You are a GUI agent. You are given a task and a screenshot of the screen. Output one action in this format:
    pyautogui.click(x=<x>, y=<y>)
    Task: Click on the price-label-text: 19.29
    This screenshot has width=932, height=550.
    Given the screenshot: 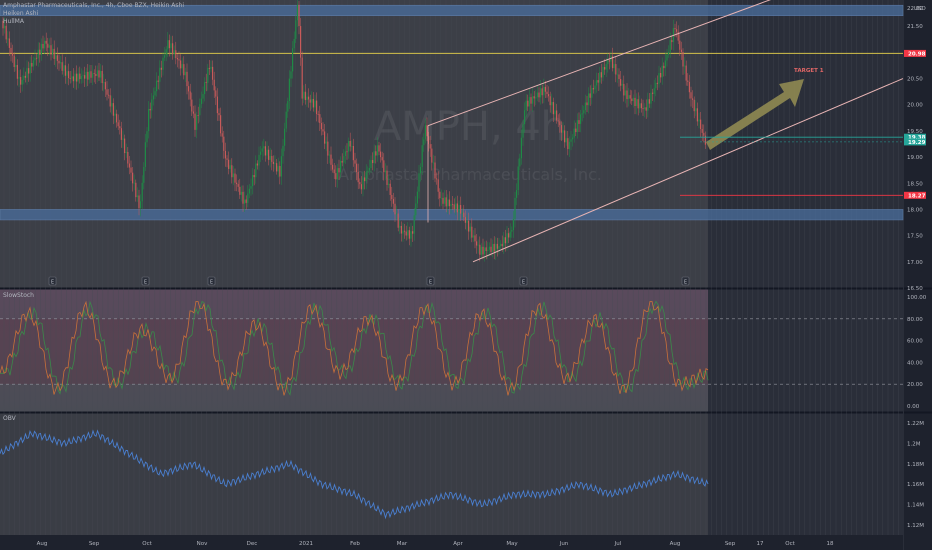 What is the action you would take?
    pyautogui.click(x=917, y=143)
    